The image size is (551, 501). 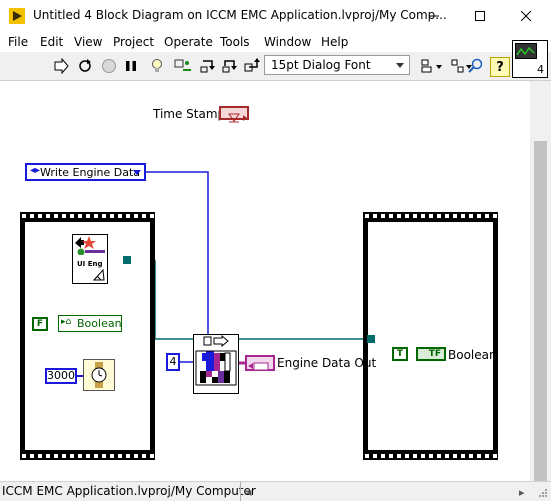 What do you see at coordinates (287, 42) in the screenshot?
I see `menu-window: Window` at bounding box center [287, 42].